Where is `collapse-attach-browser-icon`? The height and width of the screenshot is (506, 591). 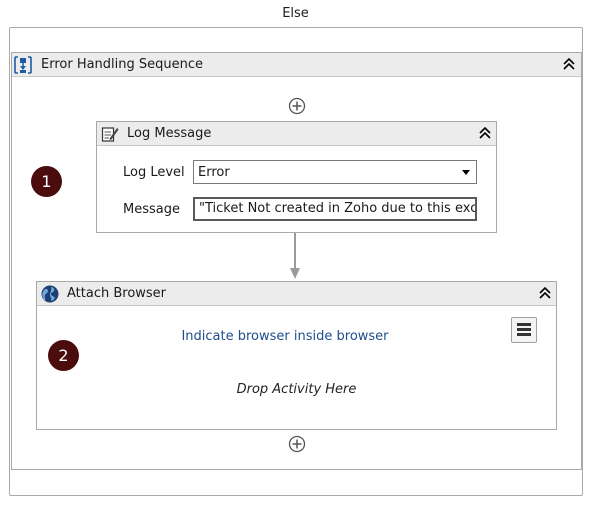 collapse-attach-browser-icon is located at coordinates (545, 293).